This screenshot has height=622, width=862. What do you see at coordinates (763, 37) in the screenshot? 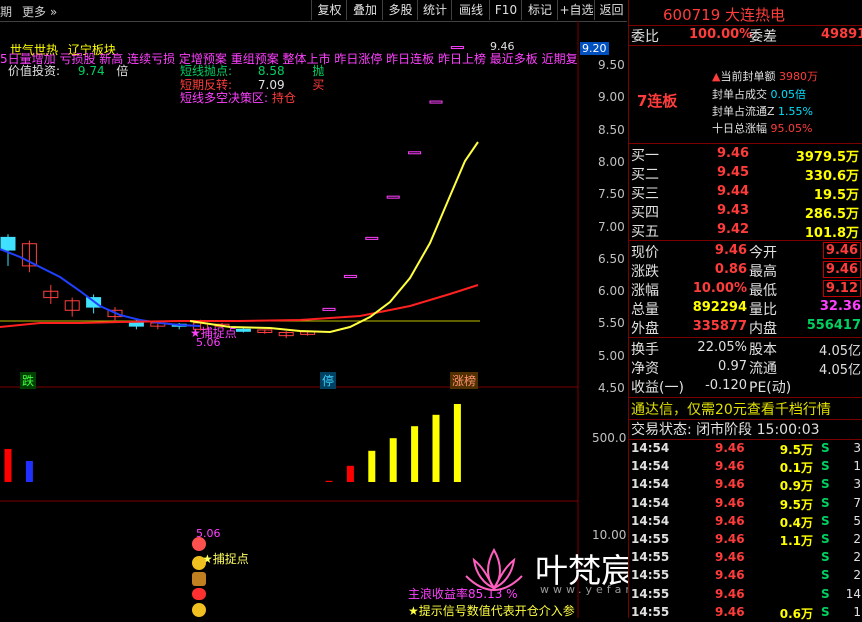
I see `commission-diff-label: 委差` at bounding box center [763, 37].